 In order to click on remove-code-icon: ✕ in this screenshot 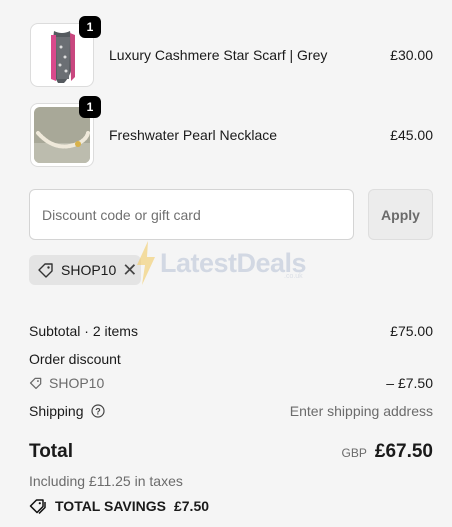, I will do `click(129, 270)`.